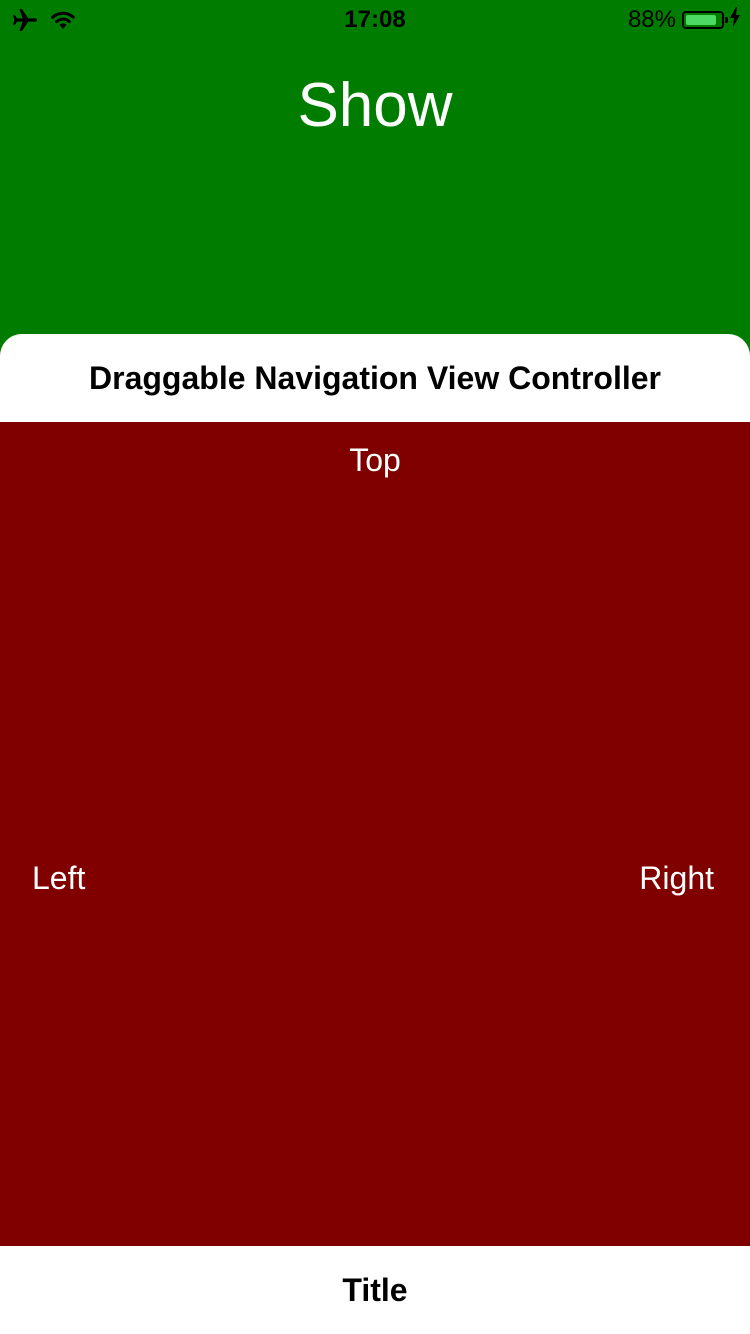 This screenshot has height=1334, width=750. I want to click on draggable-panel-header: Draggable Navigation View Controller, so click(375, 378).